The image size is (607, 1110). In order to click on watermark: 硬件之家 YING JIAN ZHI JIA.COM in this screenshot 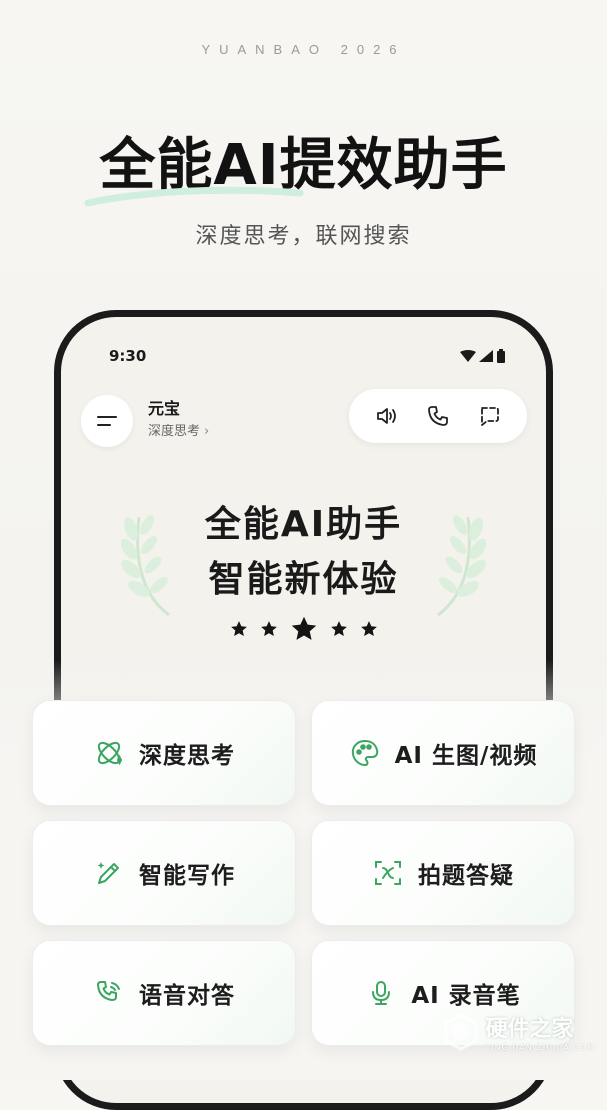, I will do `click(518, 1031)`.